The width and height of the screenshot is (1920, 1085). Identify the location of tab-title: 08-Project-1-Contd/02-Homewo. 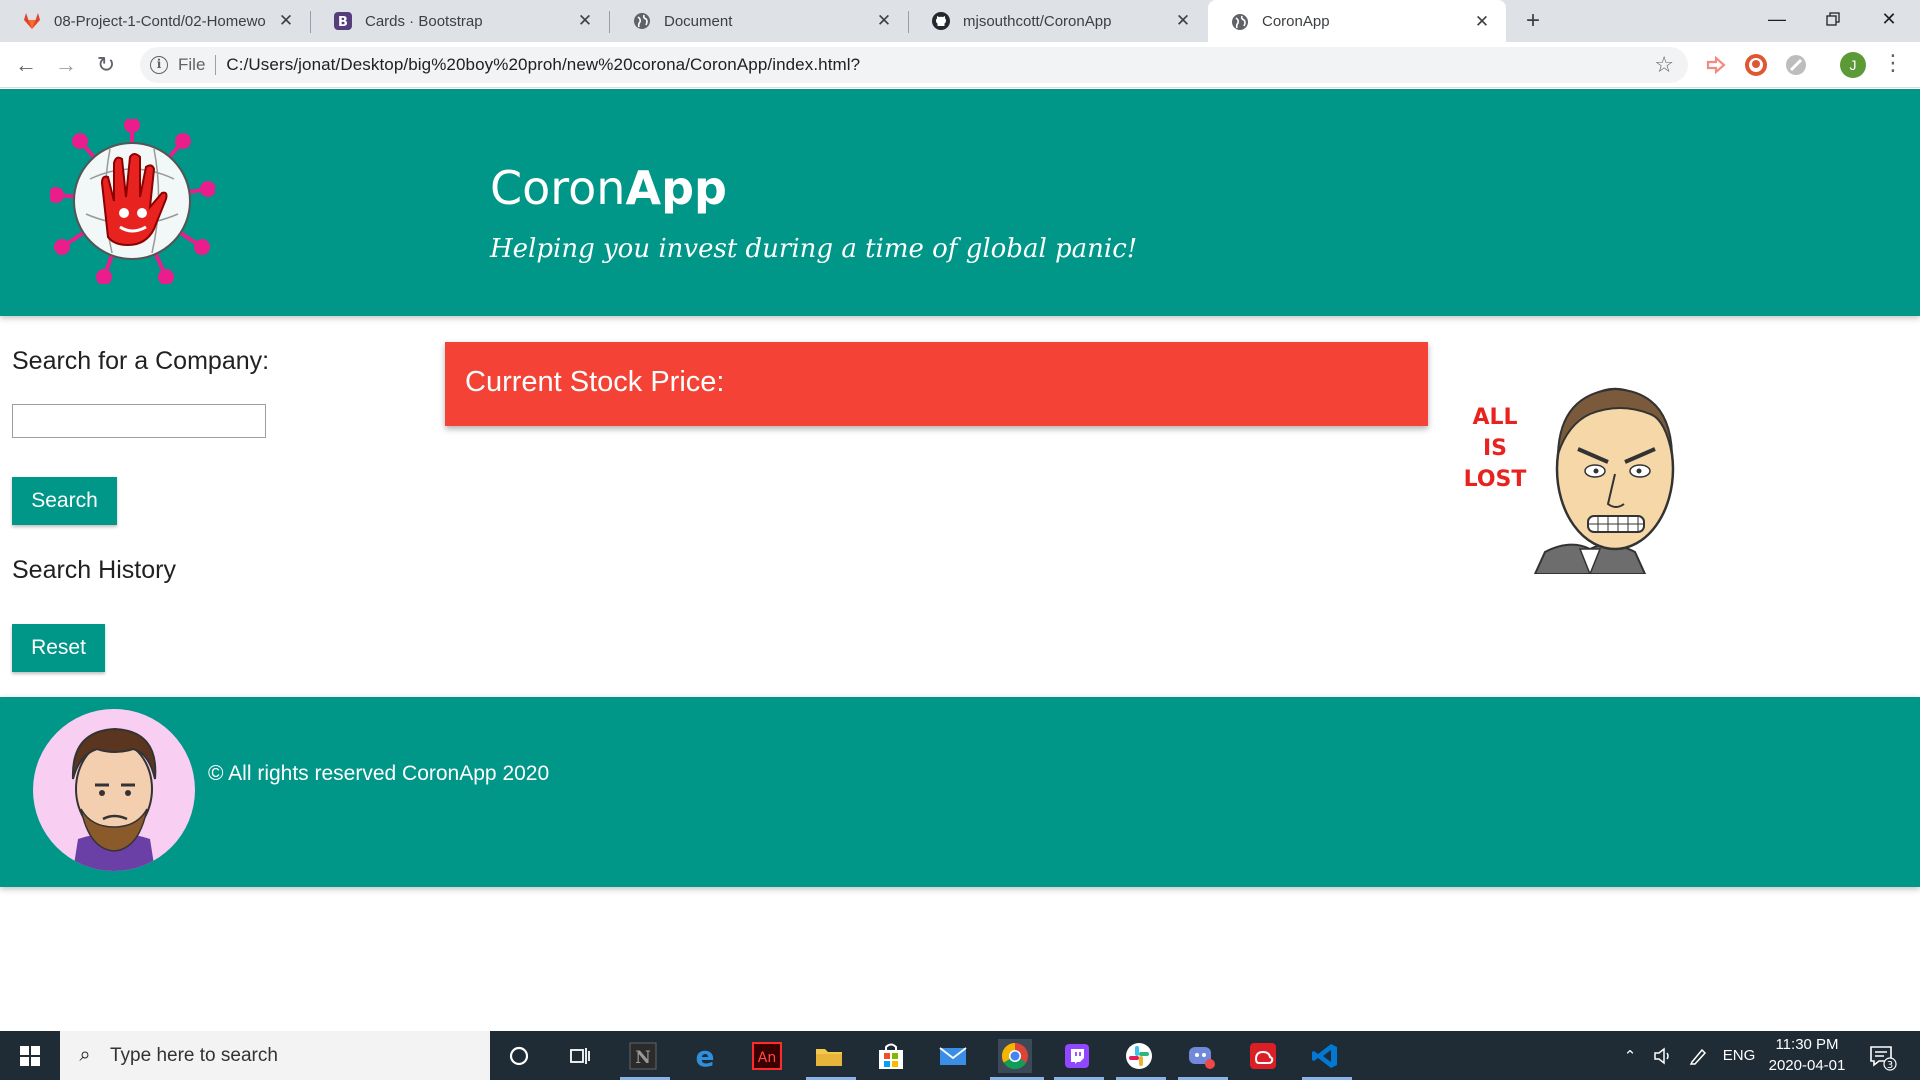
(160, 21).